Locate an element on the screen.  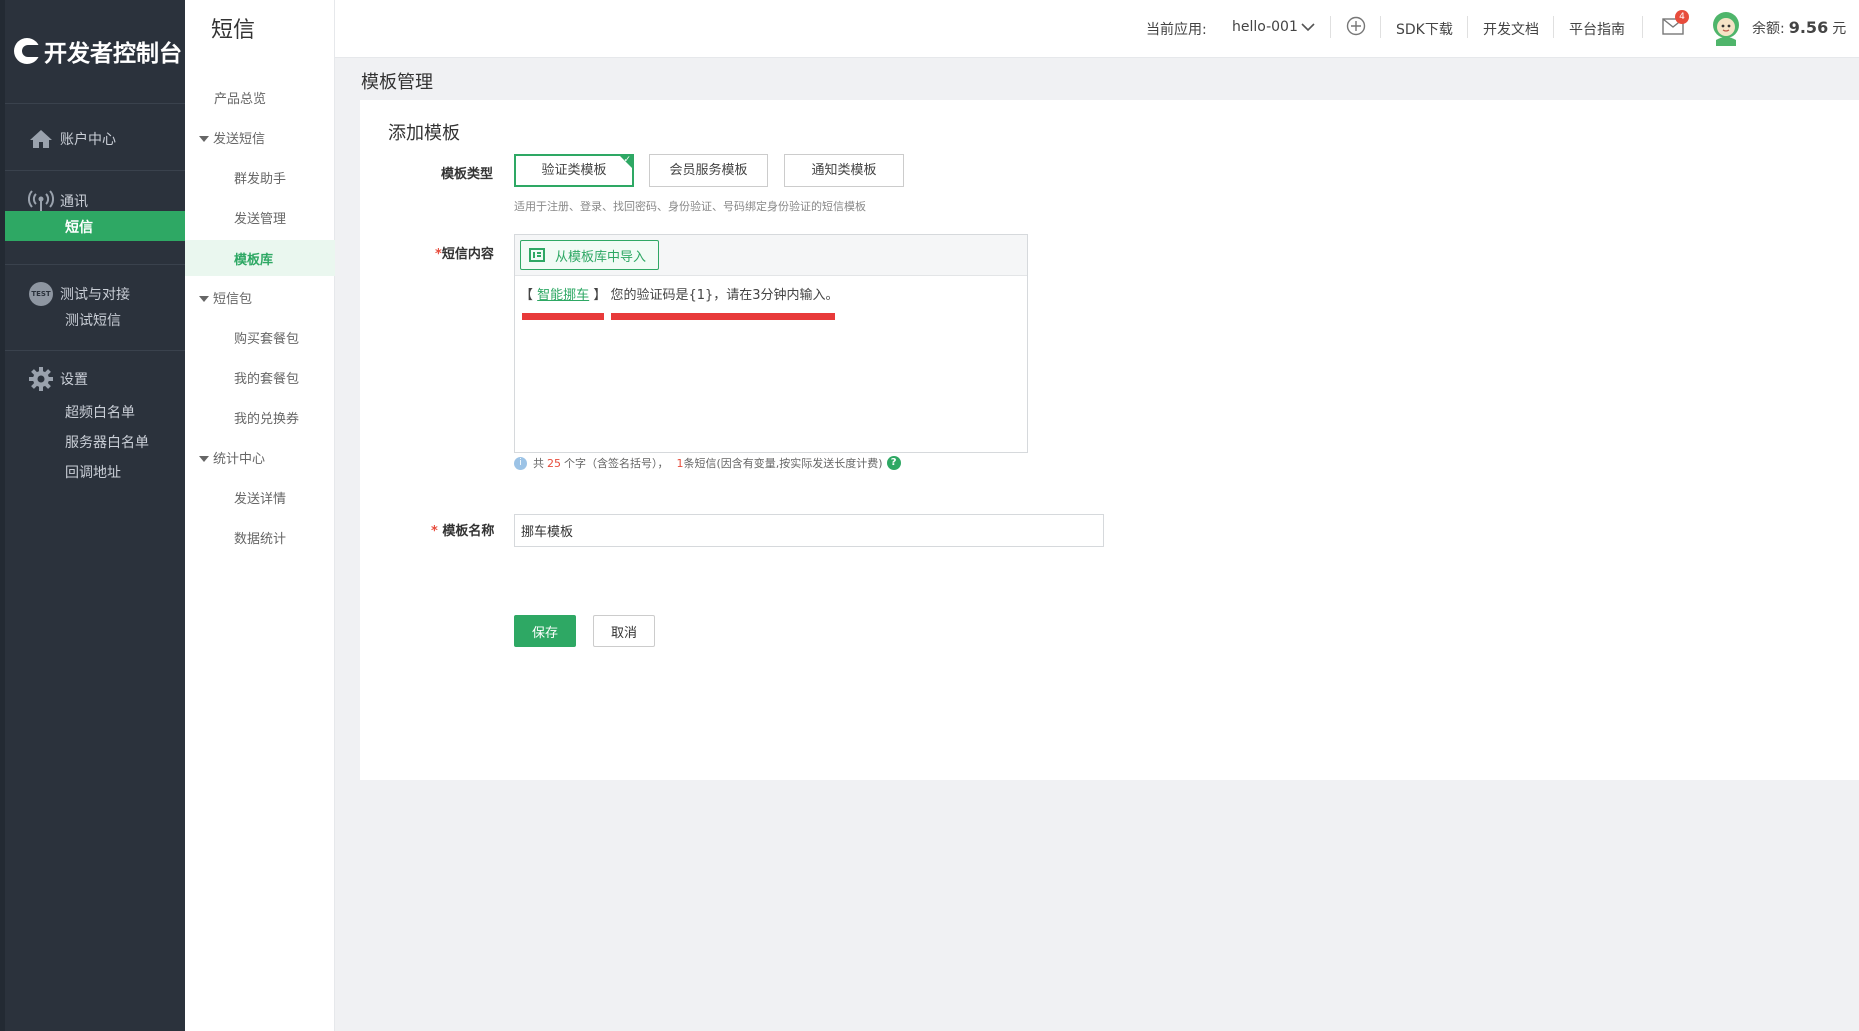
subnav-group-package-label: 短信包 is located at coordinates (233, 299).